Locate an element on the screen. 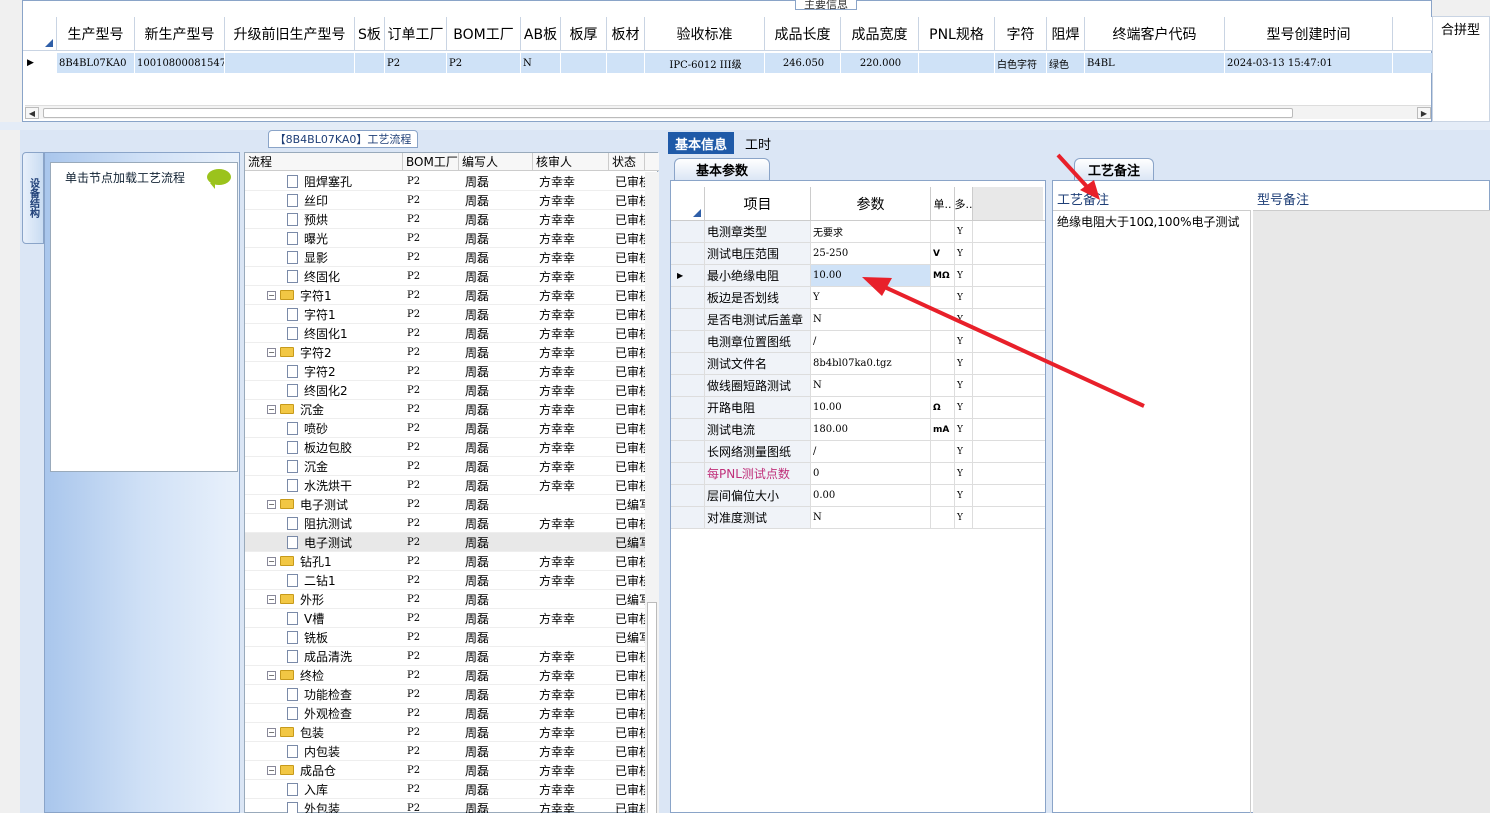  vertical-splitter is located at coordinates (663, 471).